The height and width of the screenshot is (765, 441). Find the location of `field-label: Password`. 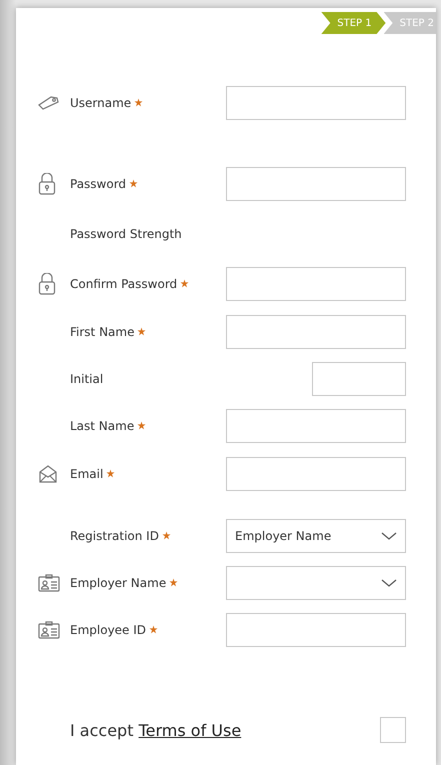

field-label: Password is located at coordinates (98, 184).